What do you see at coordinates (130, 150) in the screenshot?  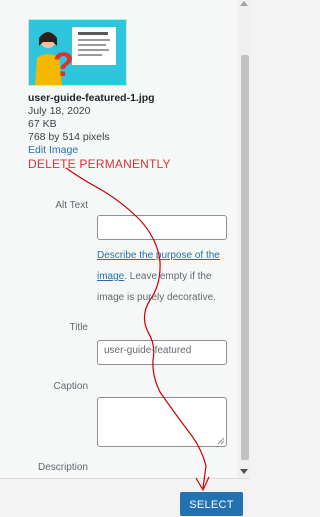 I see `edit-image-link: Edit Image` at bounding box center [130, 150].